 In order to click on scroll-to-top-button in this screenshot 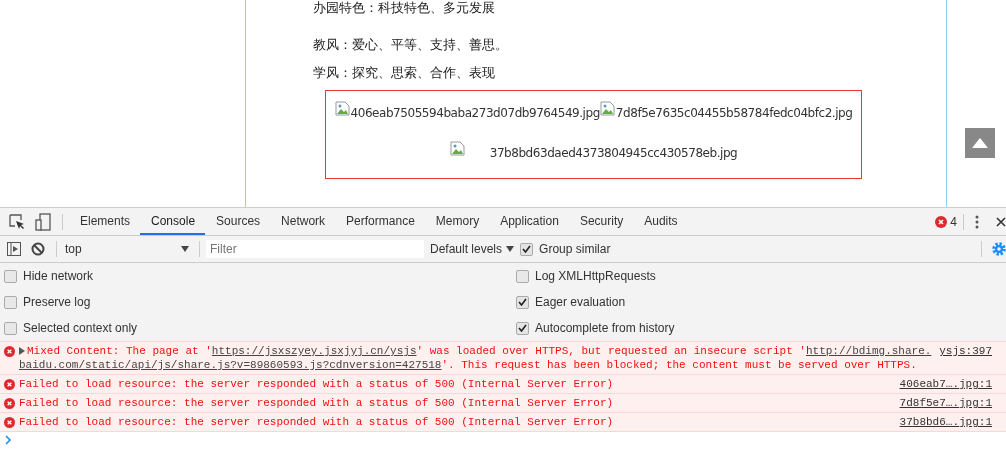, I will do `click(980, 143)`.